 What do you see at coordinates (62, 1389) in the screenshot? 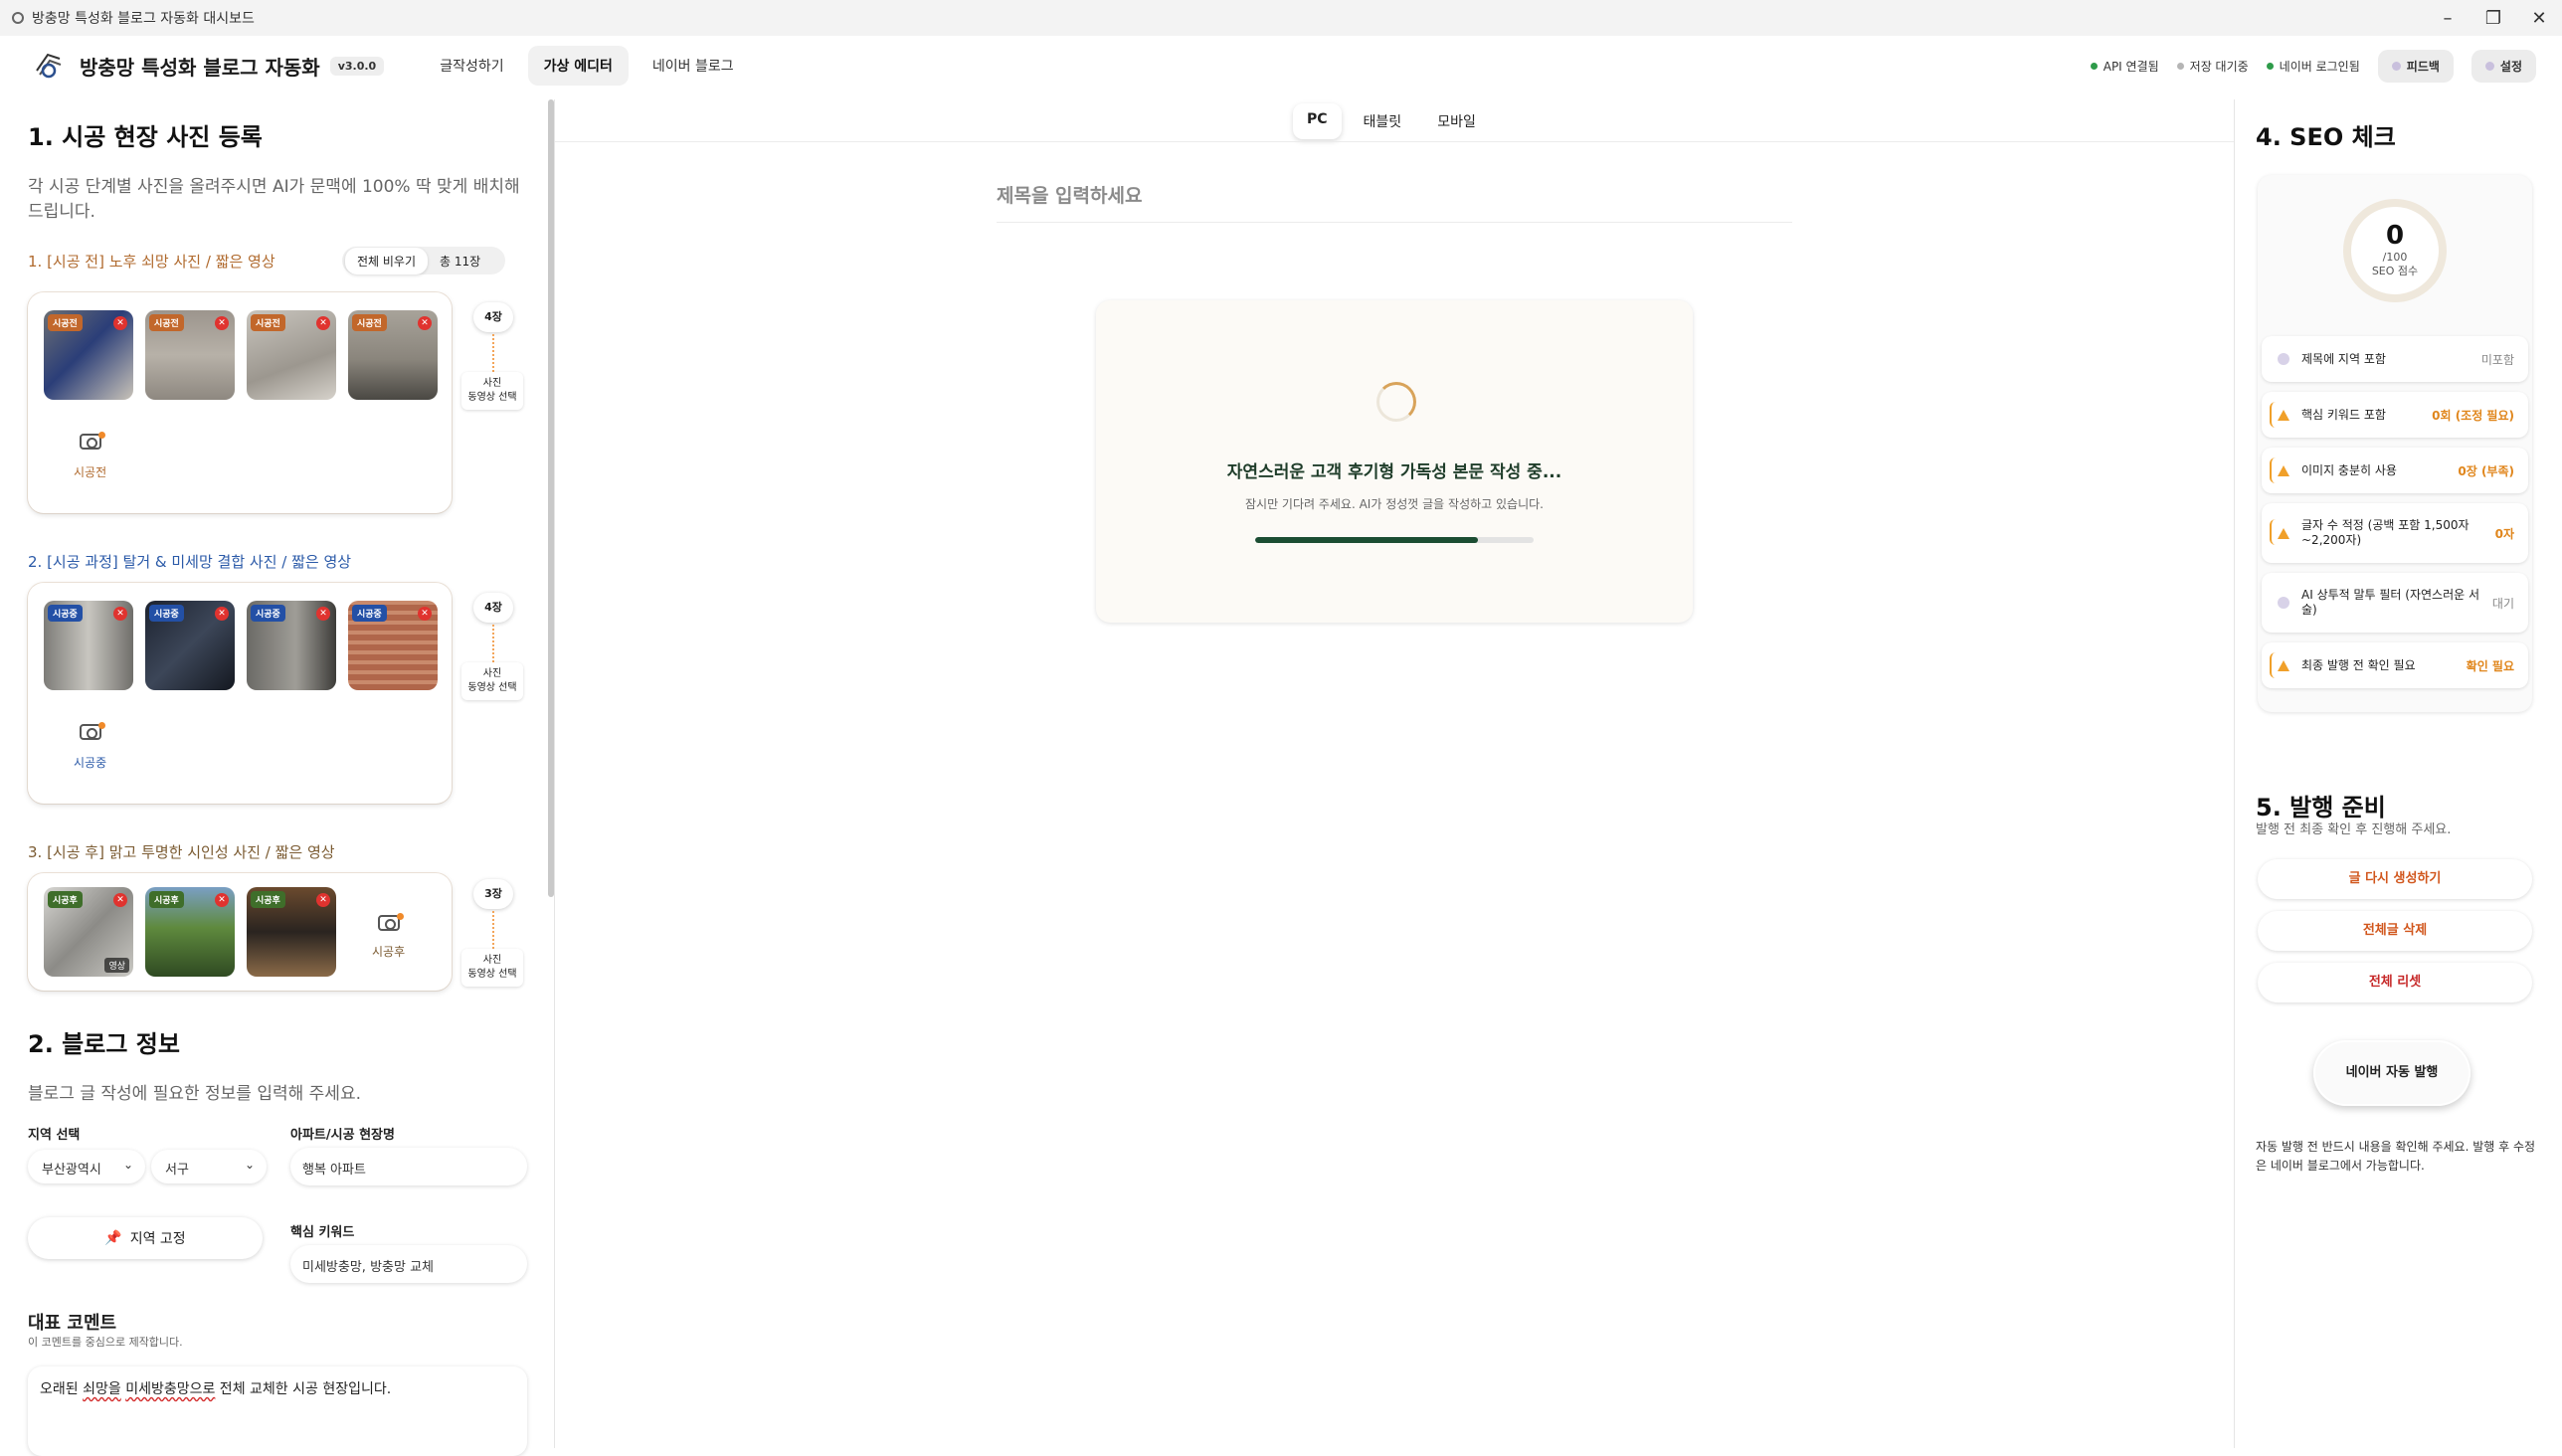
I see `comment-text: 오래된` at bounding box center [62, 1389].